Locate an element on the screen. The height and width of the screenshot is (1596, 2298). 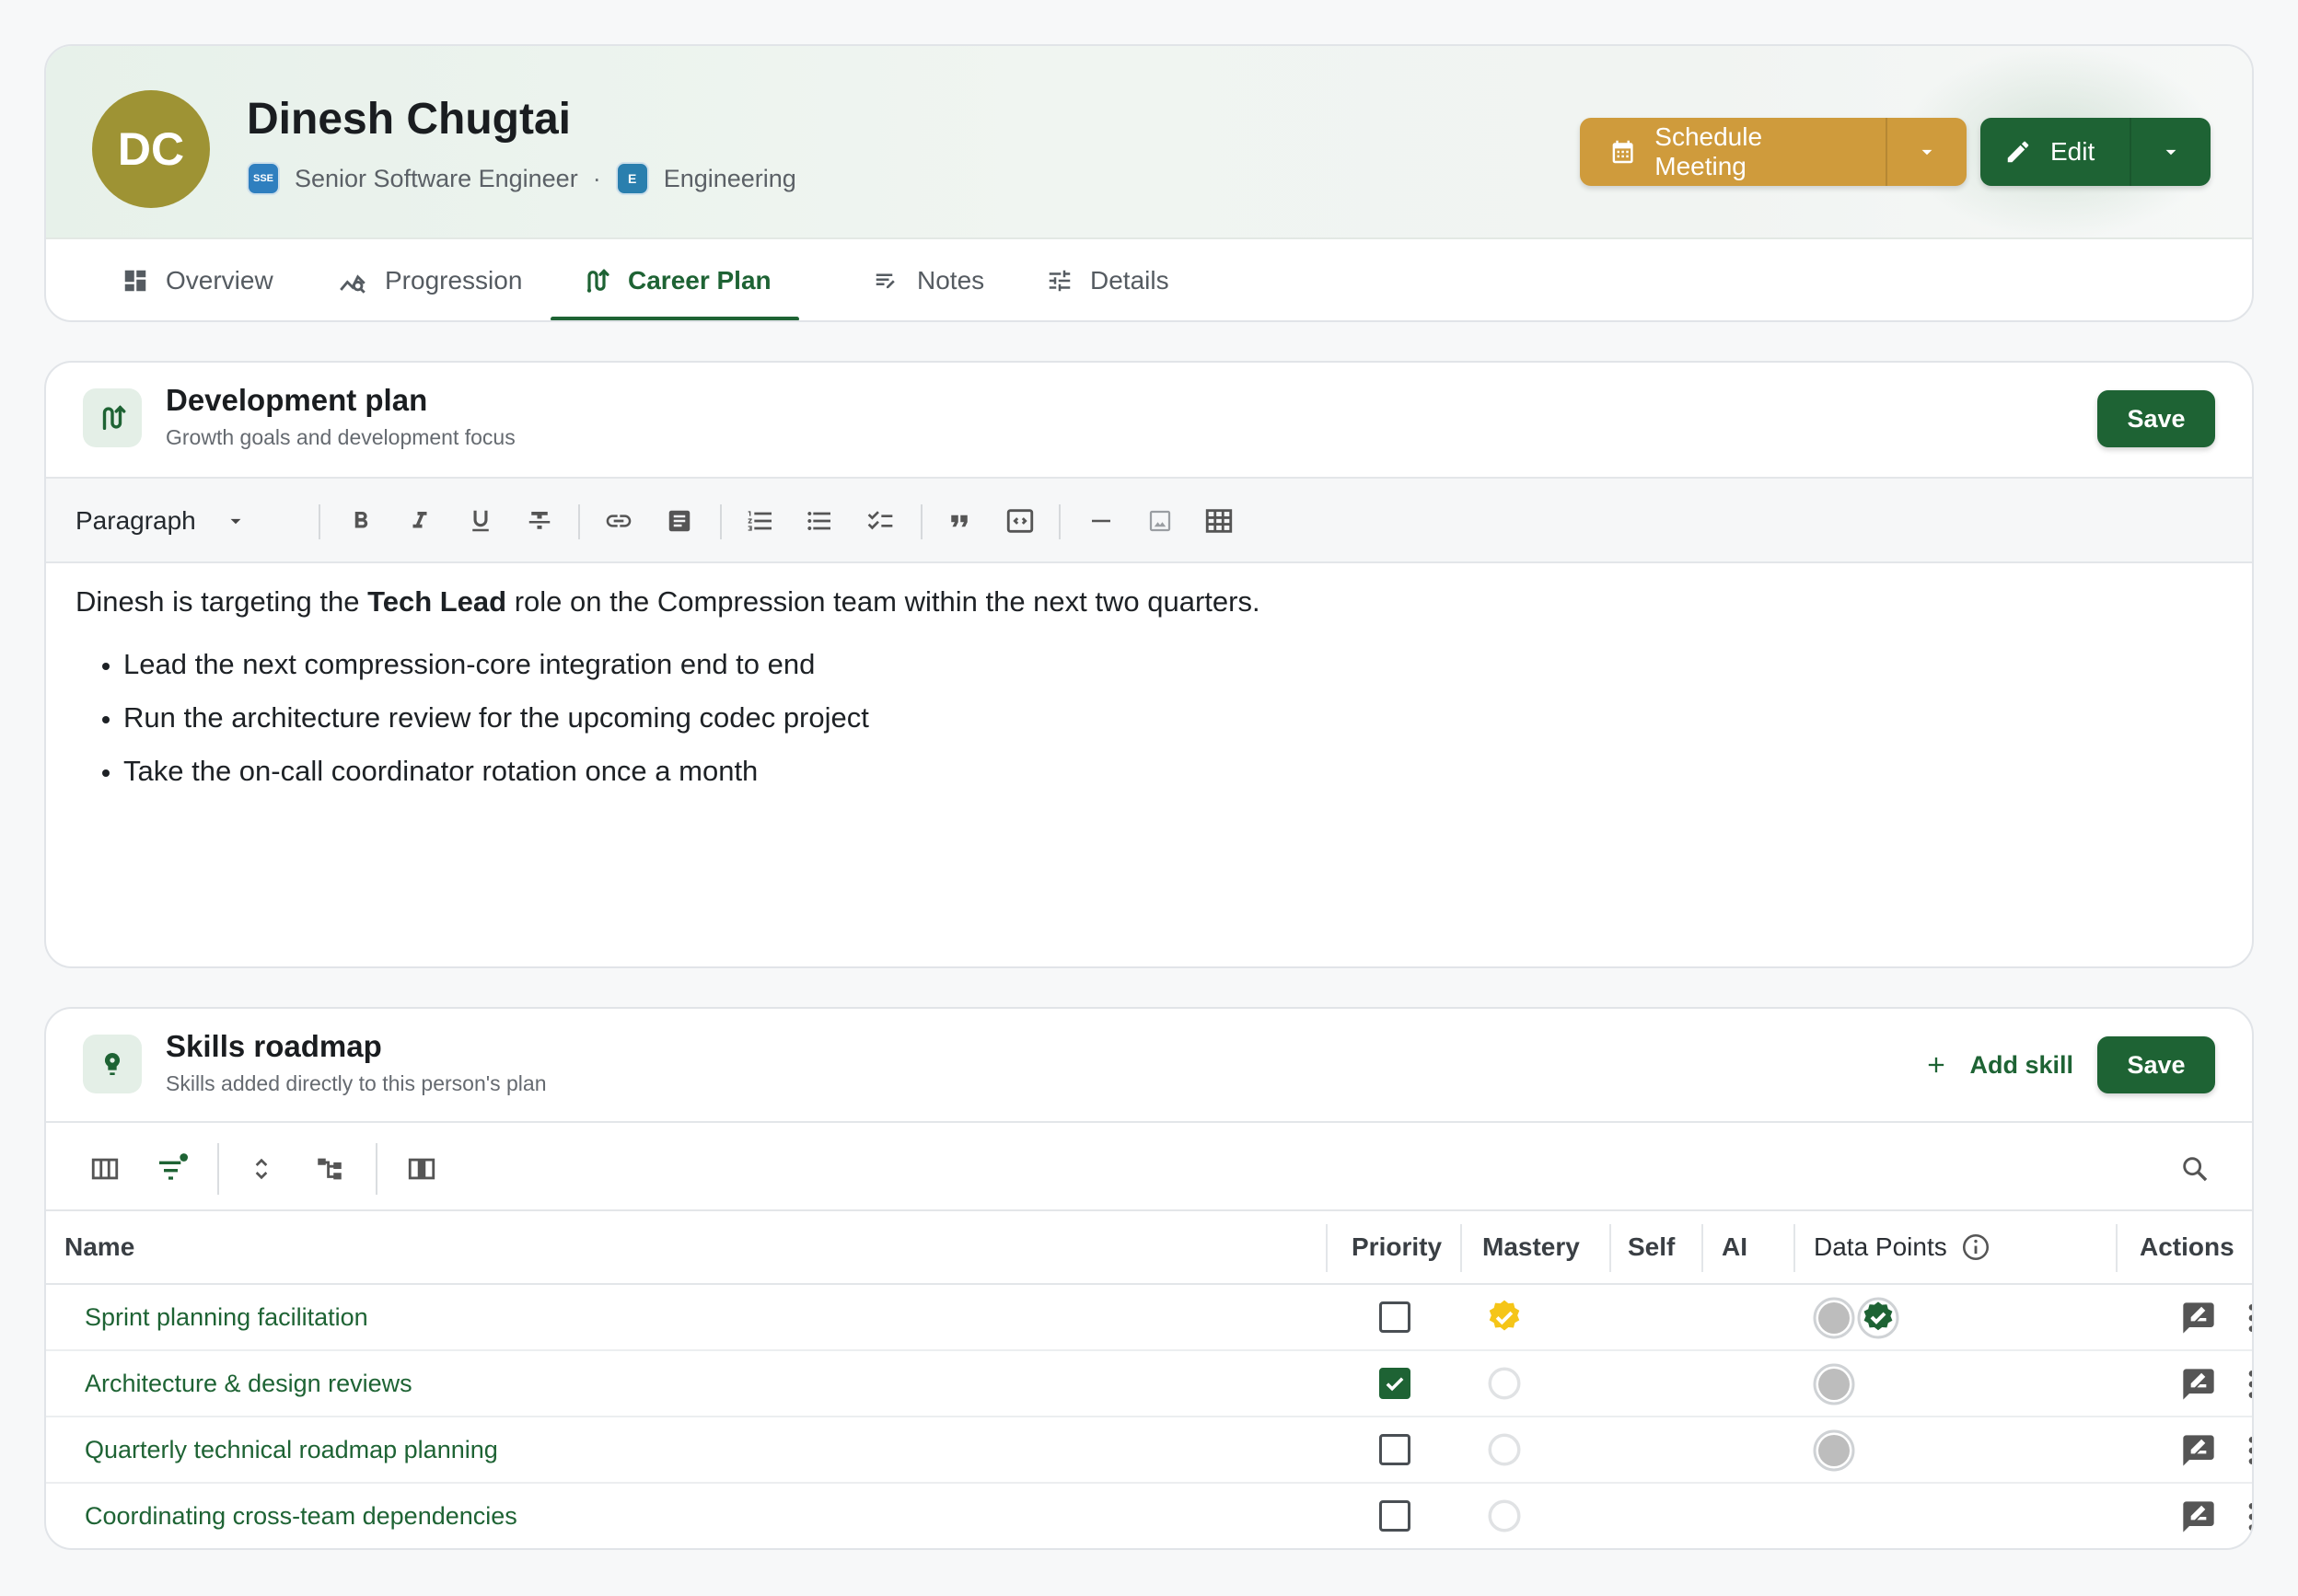
horizontal-rule-button is located at coordinates (1101, 521).